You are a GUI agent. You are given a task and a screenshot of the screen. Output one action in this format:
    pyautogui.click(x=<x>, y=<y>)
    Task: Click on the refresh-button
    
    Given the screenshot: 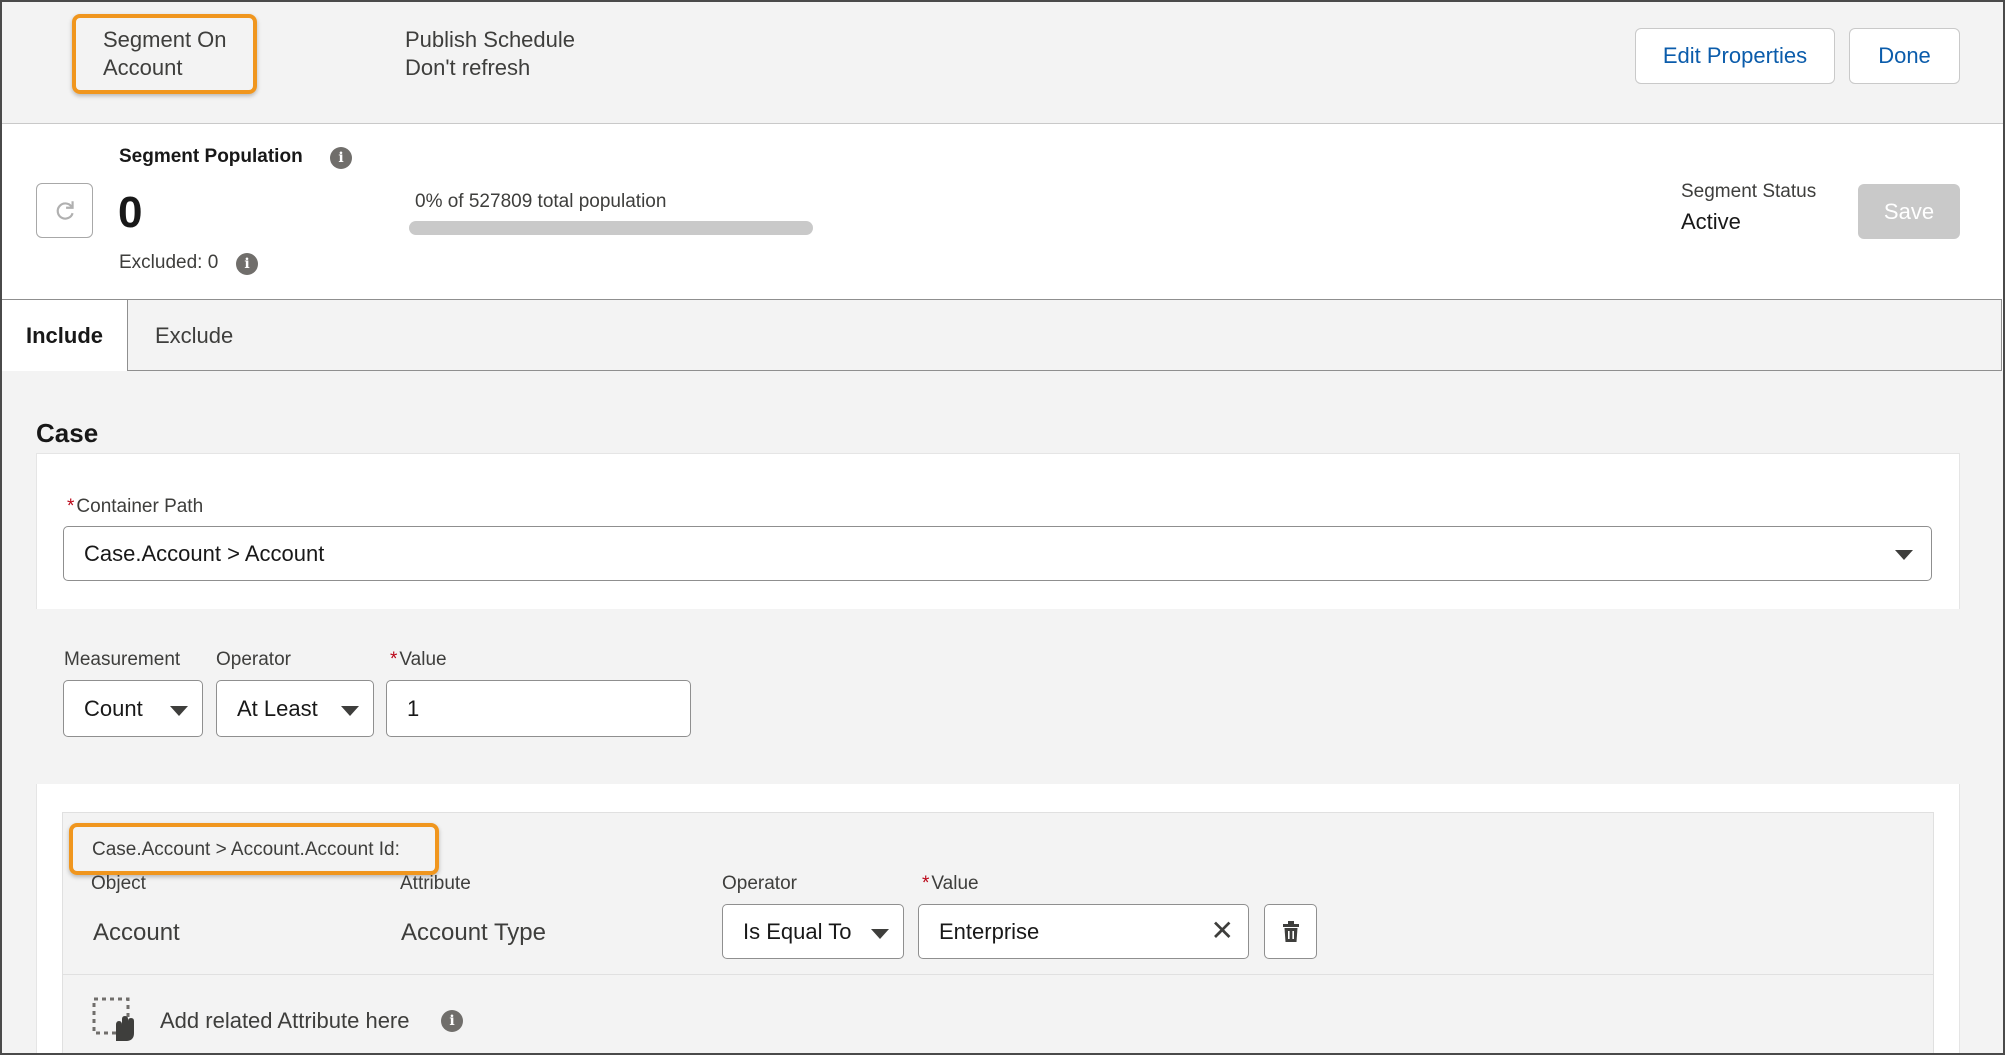 What is the action you would take?
    pyautogui.click(x=64, y=210)
    